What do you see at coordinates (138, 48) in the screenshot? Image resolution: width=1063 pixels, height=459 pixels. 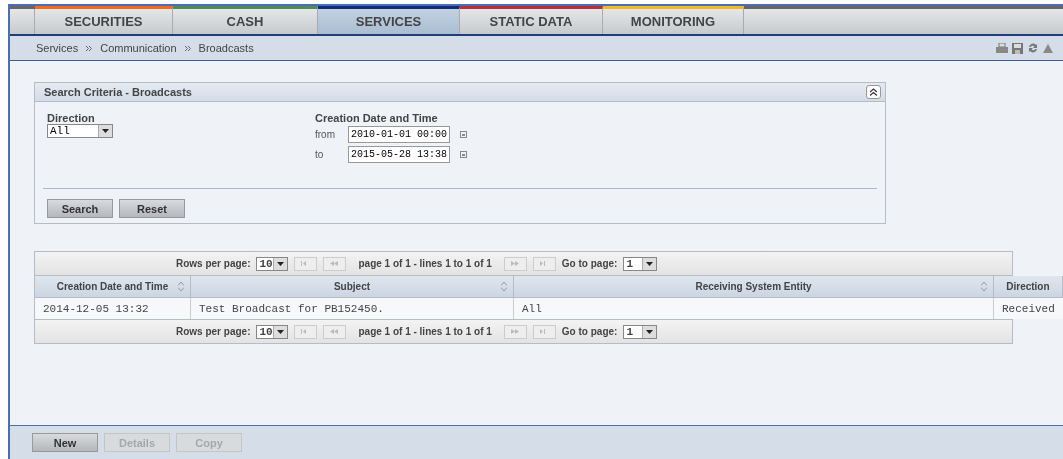 I see `breadcrumb-link: Communication` at bounding box center [138, 48].